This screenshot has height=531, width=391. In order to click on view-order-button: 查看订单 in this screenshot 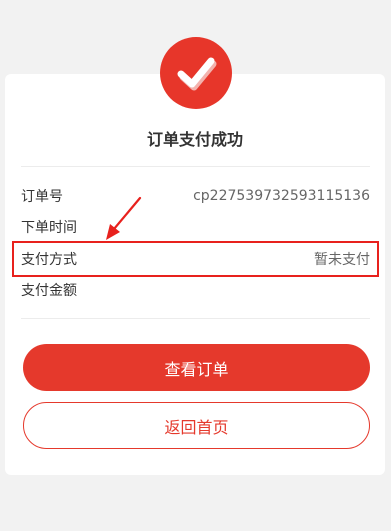, I will do `click(196, 367)`.